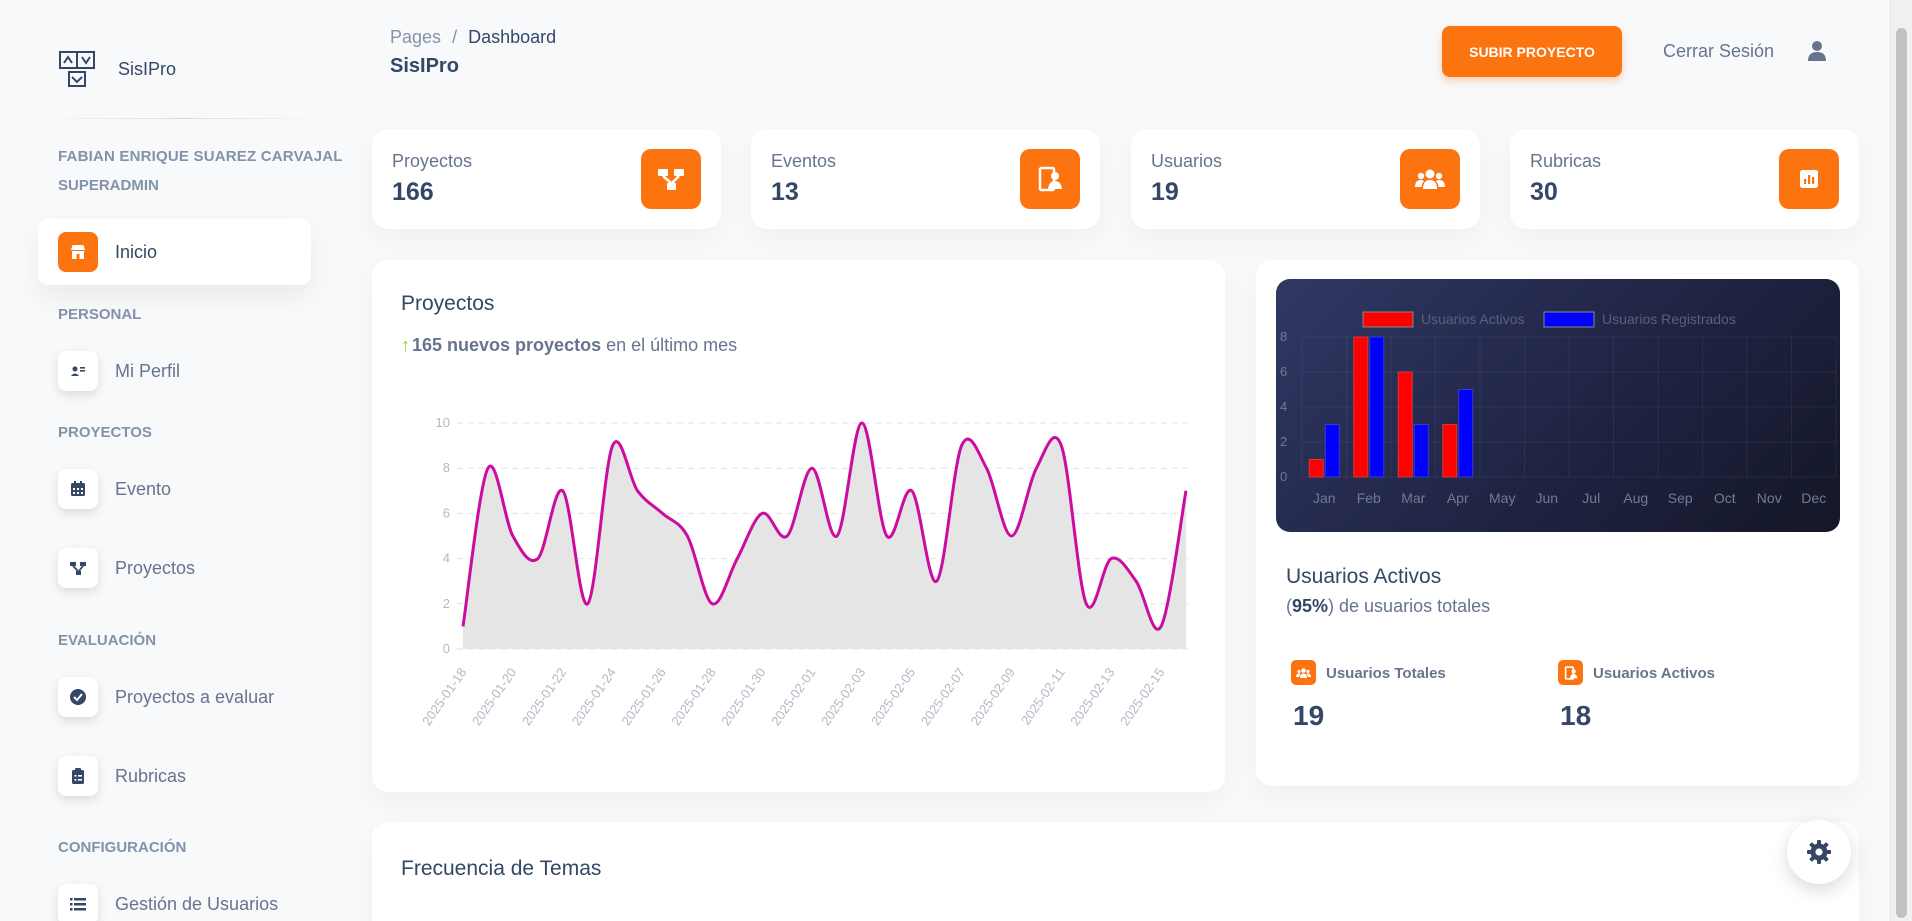 Image resolution: width=1912 pixels, height=921 pixels. I want to click on calendar-icon, so click(78, 489).